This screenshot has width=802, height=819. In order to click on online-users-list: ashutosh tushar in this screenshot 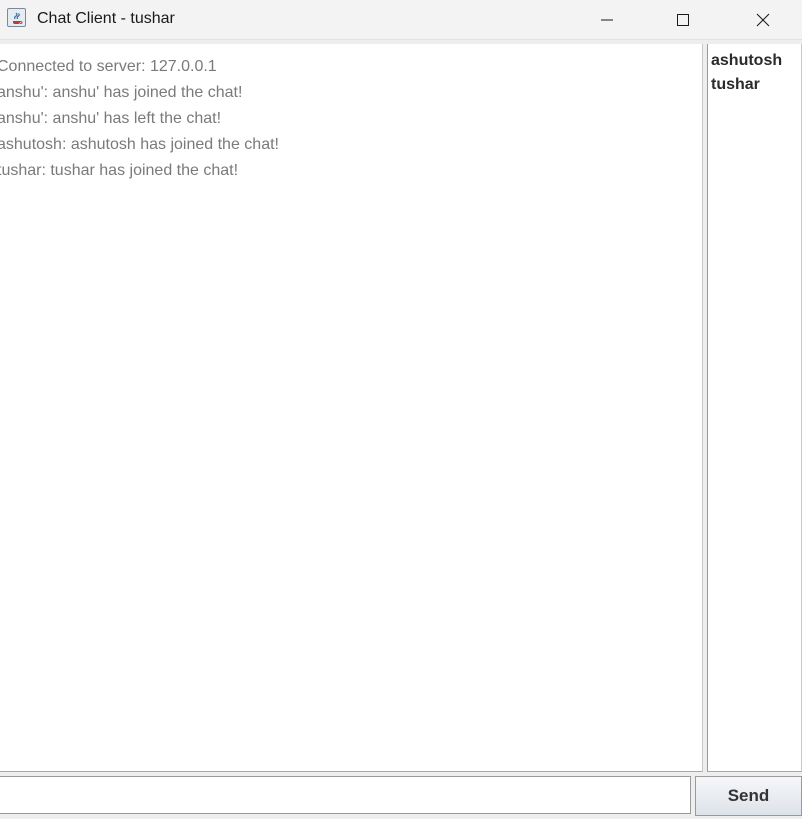, I will do `click(754, 408)`.